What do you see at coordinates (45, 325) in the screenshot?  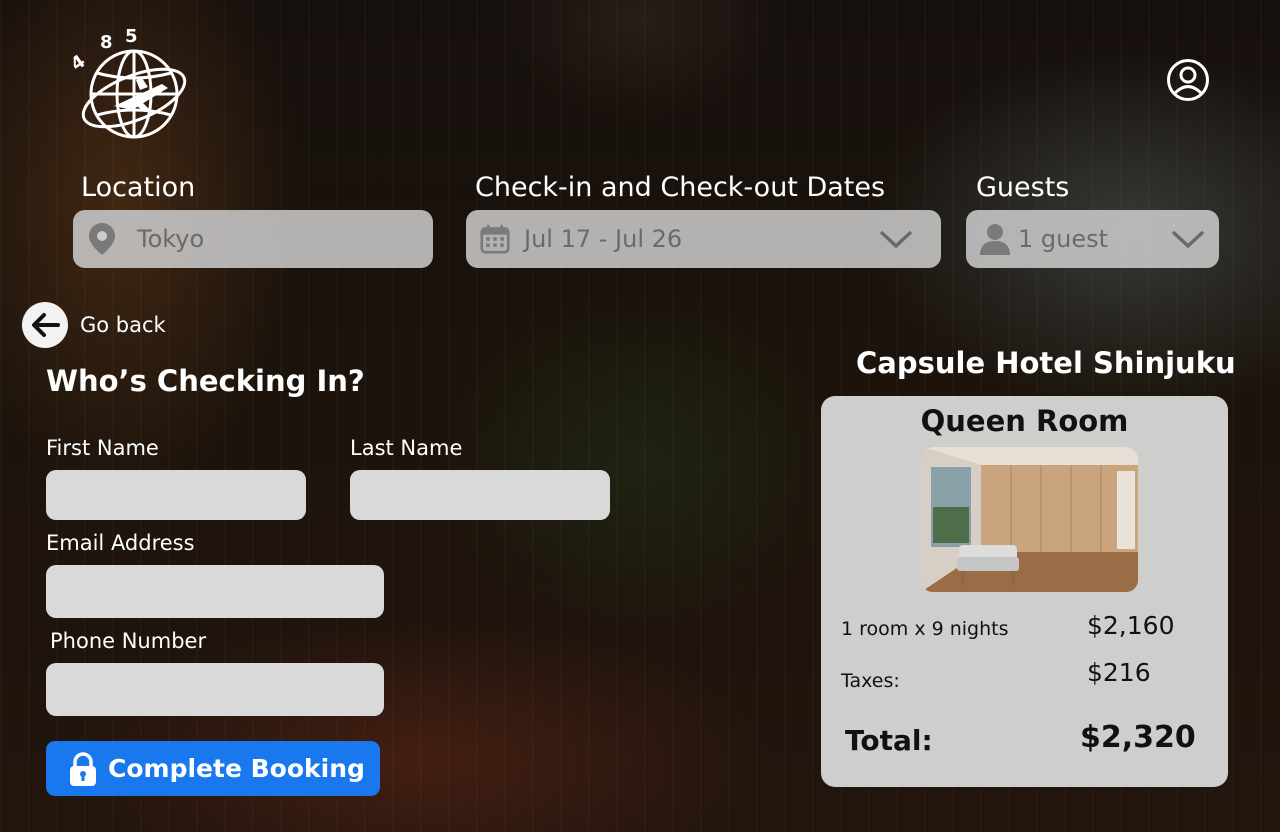 I see `arrow-left-icon` at bounding box center [45, 325].